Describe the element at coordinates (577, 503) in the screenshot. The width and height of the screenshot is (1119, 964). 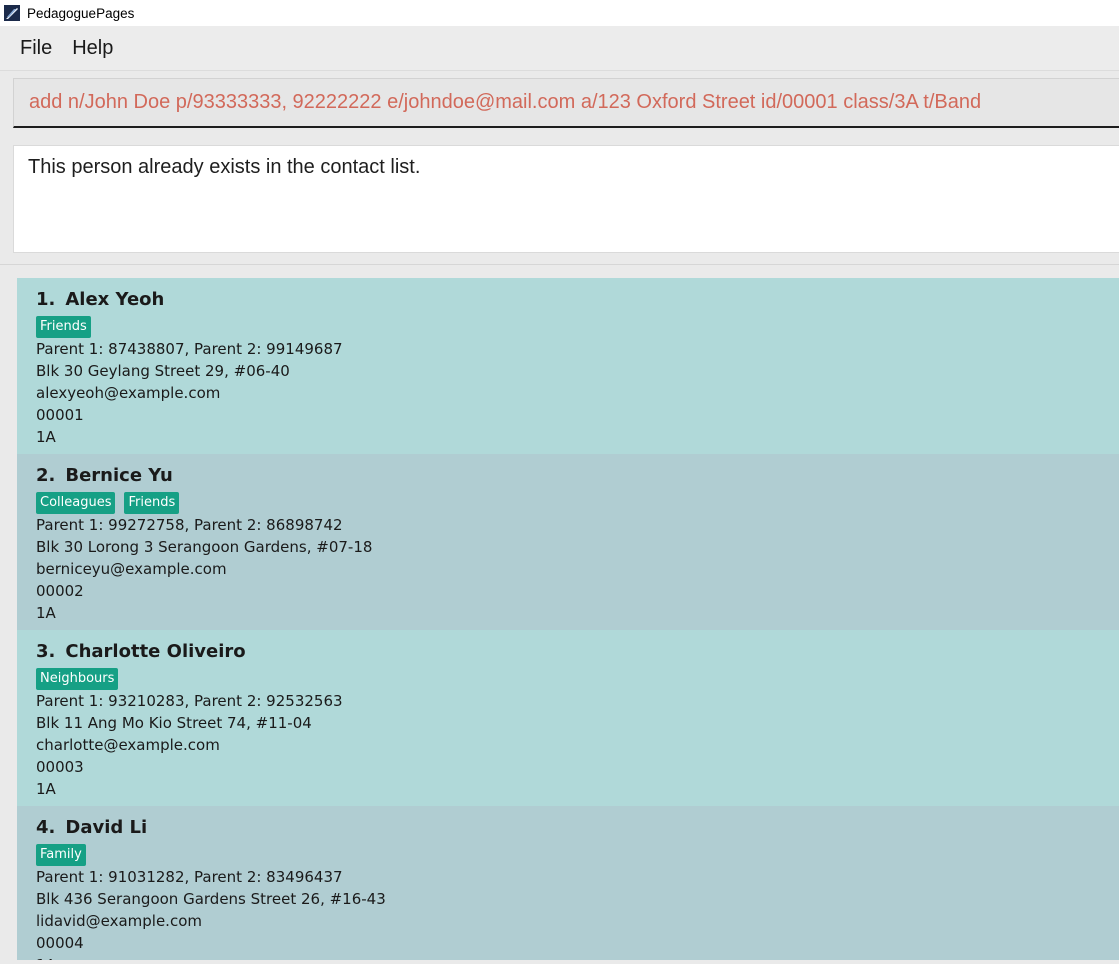
I see `tag-row: Colleagues Friends` at that location.